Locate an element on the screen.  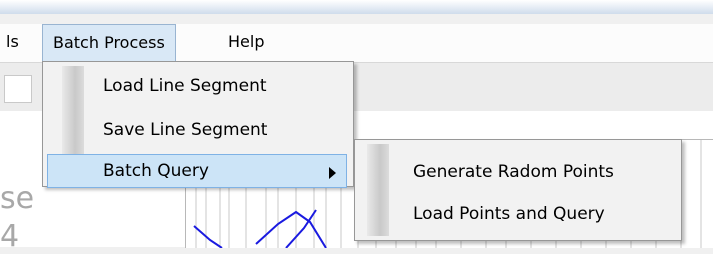
menu-help: Help is located at coordinates (246, 42).